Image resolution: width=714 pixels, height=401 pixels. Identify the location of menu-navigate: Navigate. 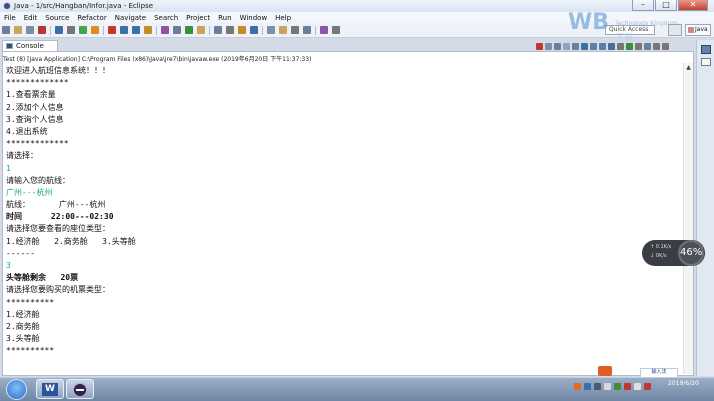
(130, 18).